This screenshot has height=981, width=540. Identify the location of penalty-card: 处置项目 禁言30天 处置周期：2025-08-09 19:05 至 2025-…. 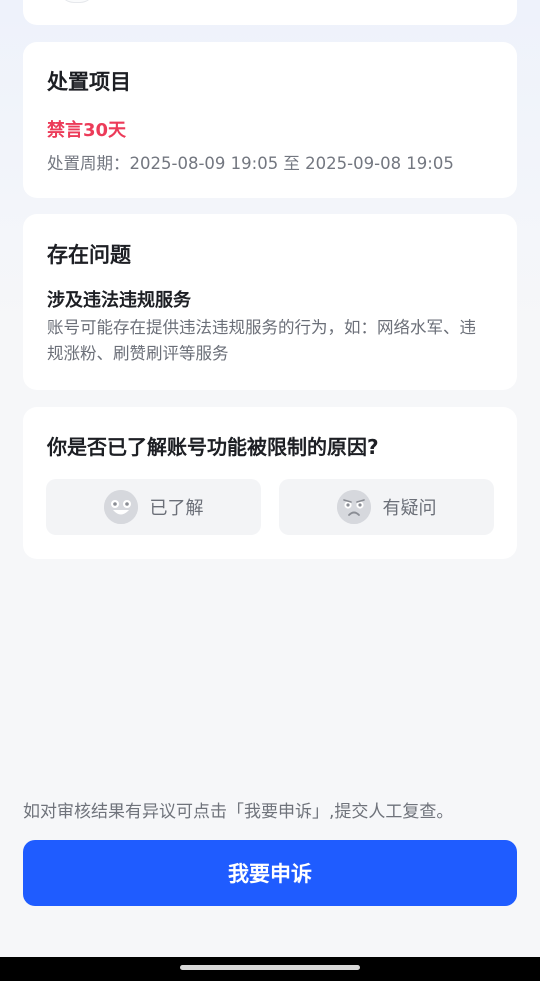
(270, 120).